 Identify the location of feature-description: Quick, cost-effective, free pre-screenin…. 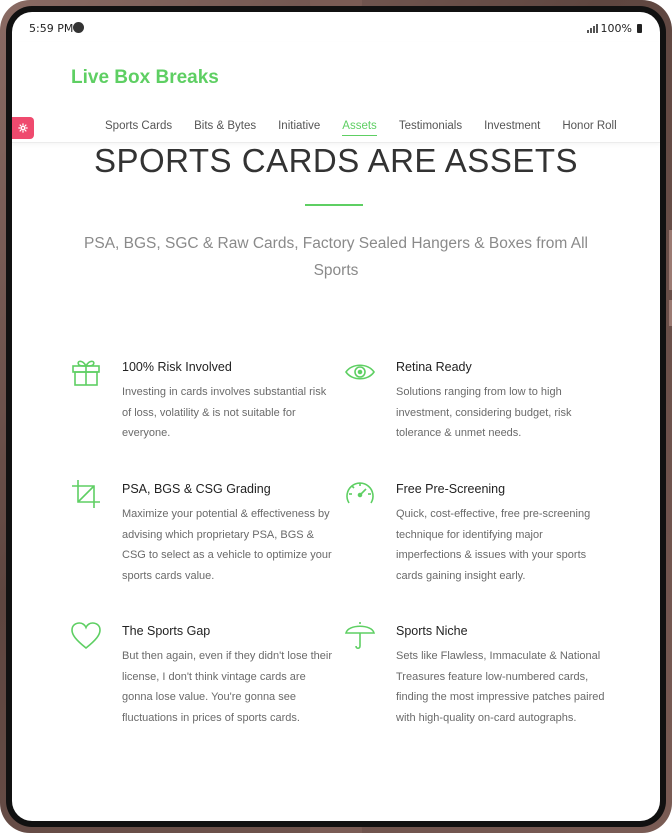
(493, 545).